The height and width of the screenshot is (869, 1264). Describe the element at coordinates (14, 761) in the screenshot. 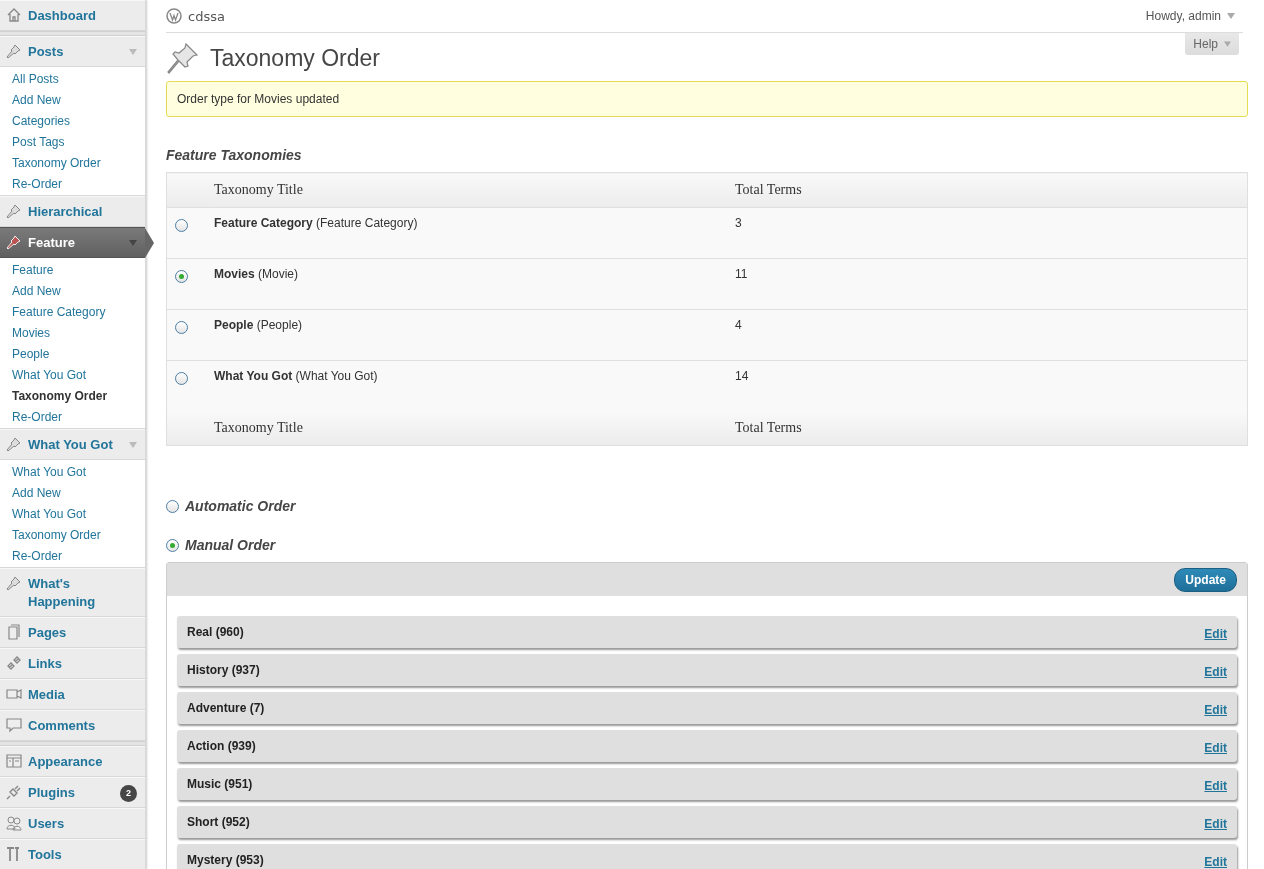

I see `layout-icon` at that location.